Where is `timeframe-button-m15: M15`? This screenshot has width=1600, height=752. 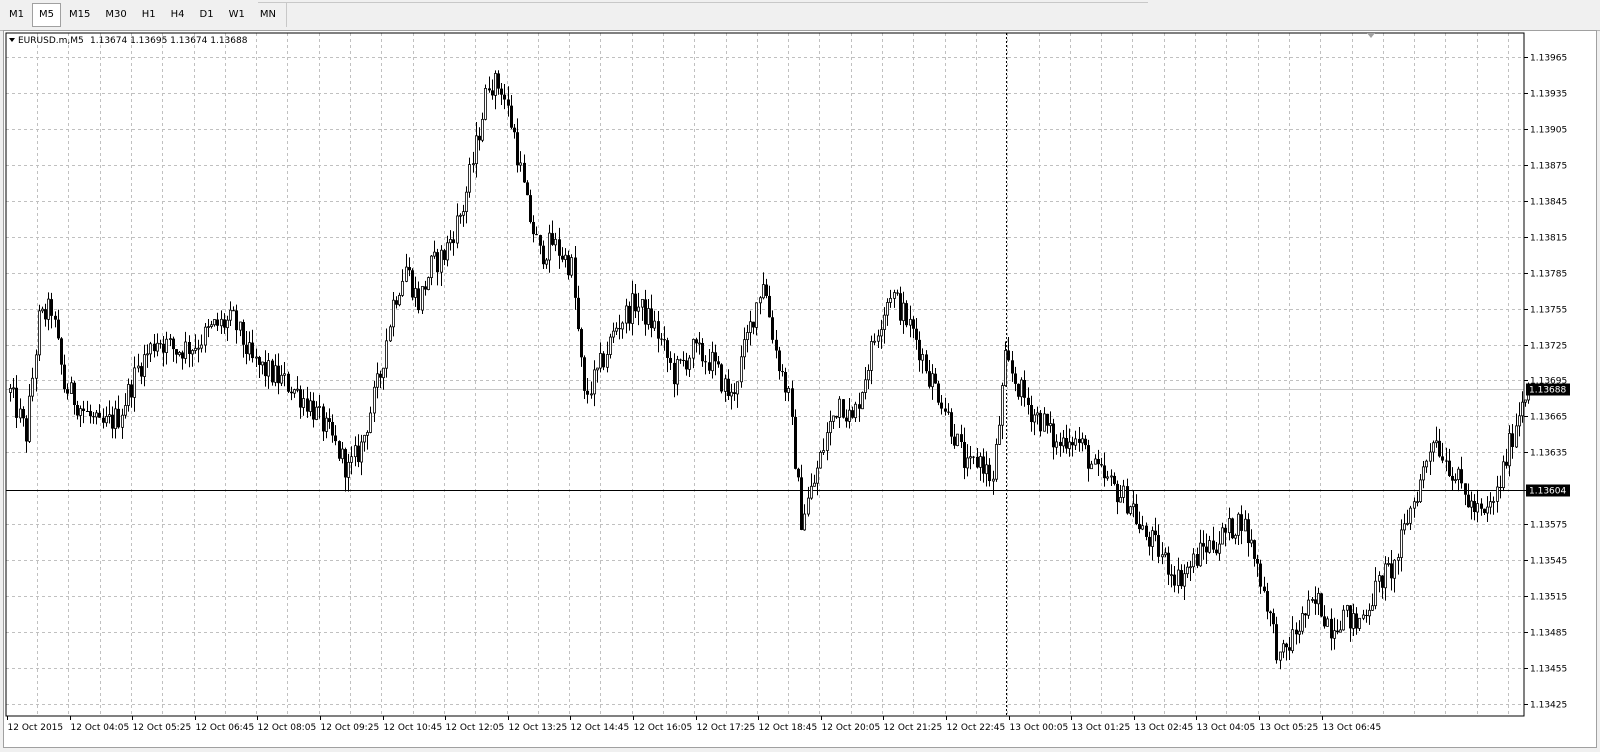 timeframe-button-m15: M15 is located at coordinates (79, 15).